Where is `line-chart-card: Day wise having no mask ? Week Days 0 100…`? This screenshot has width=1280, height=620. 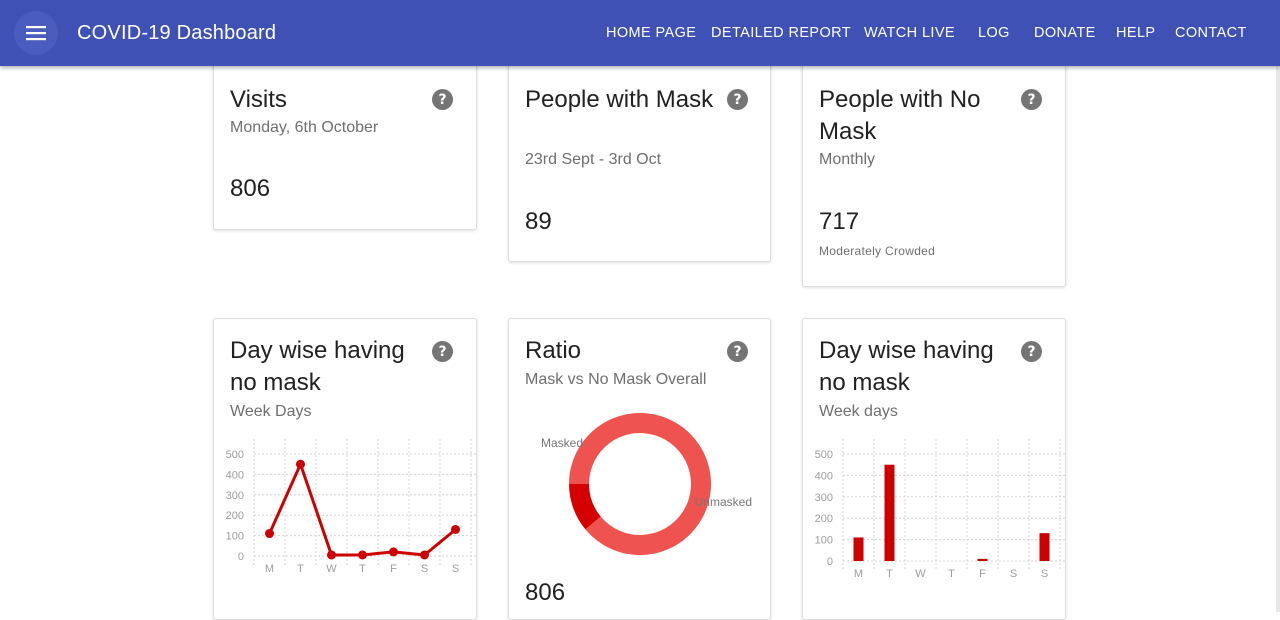
line-chart-card: Day wise having no mask ? Week Days 0 100… is located at coordinates (345, 469).